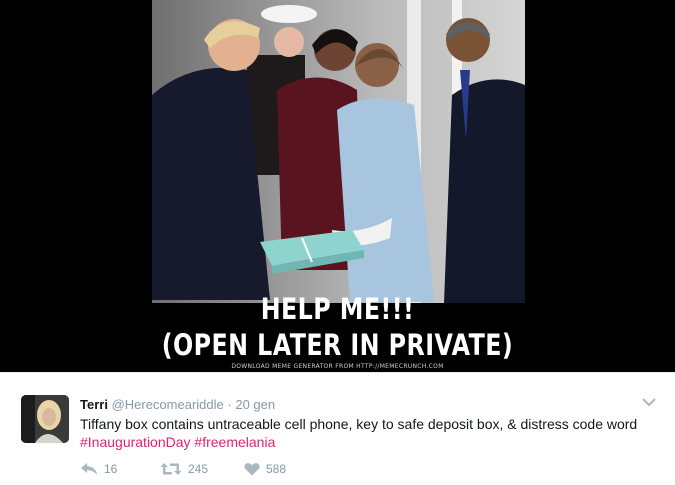 This screenshot has height=485, width=675. What do you see at coordinates (649, 402) in the screenshot?
I see `chevron-down-icon` at bounding box center [649, 402].